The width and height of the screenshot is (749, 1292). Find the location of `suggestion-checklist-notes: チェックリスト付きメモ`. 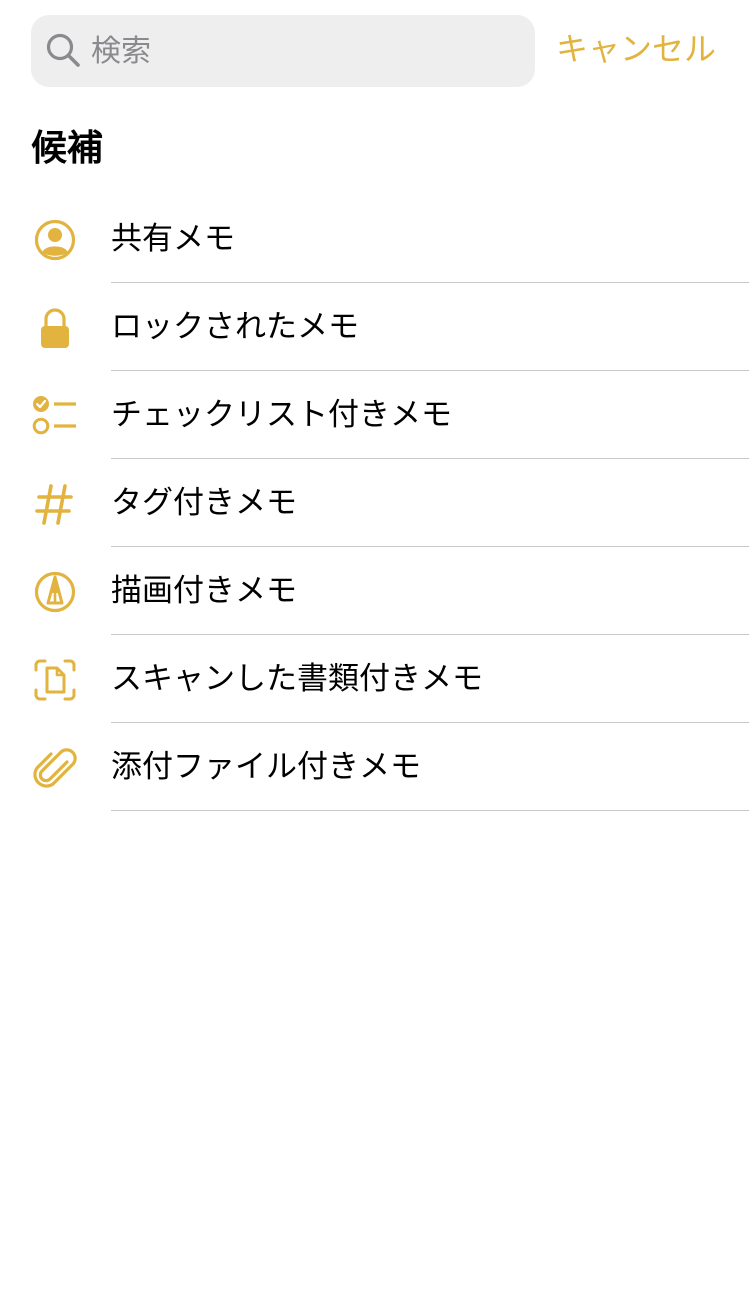

suggestion-checklist-notes: チェックリスト付きメモ is located at coordinates (374, 415).